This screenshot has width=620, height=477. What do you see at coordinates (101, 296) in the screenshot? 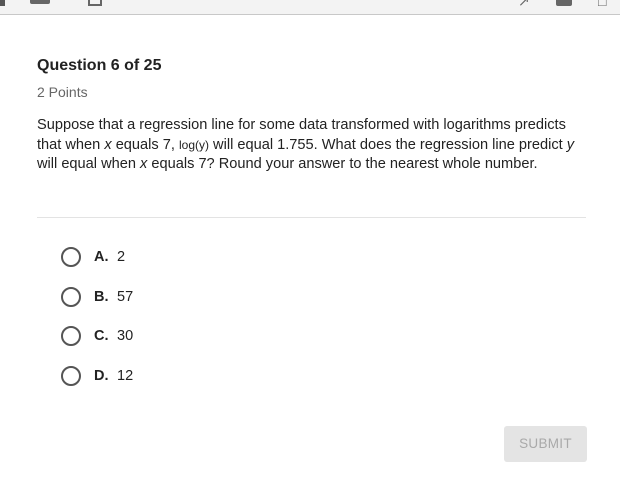
I see `option-letter: B.` at bounding box center [101, 296].